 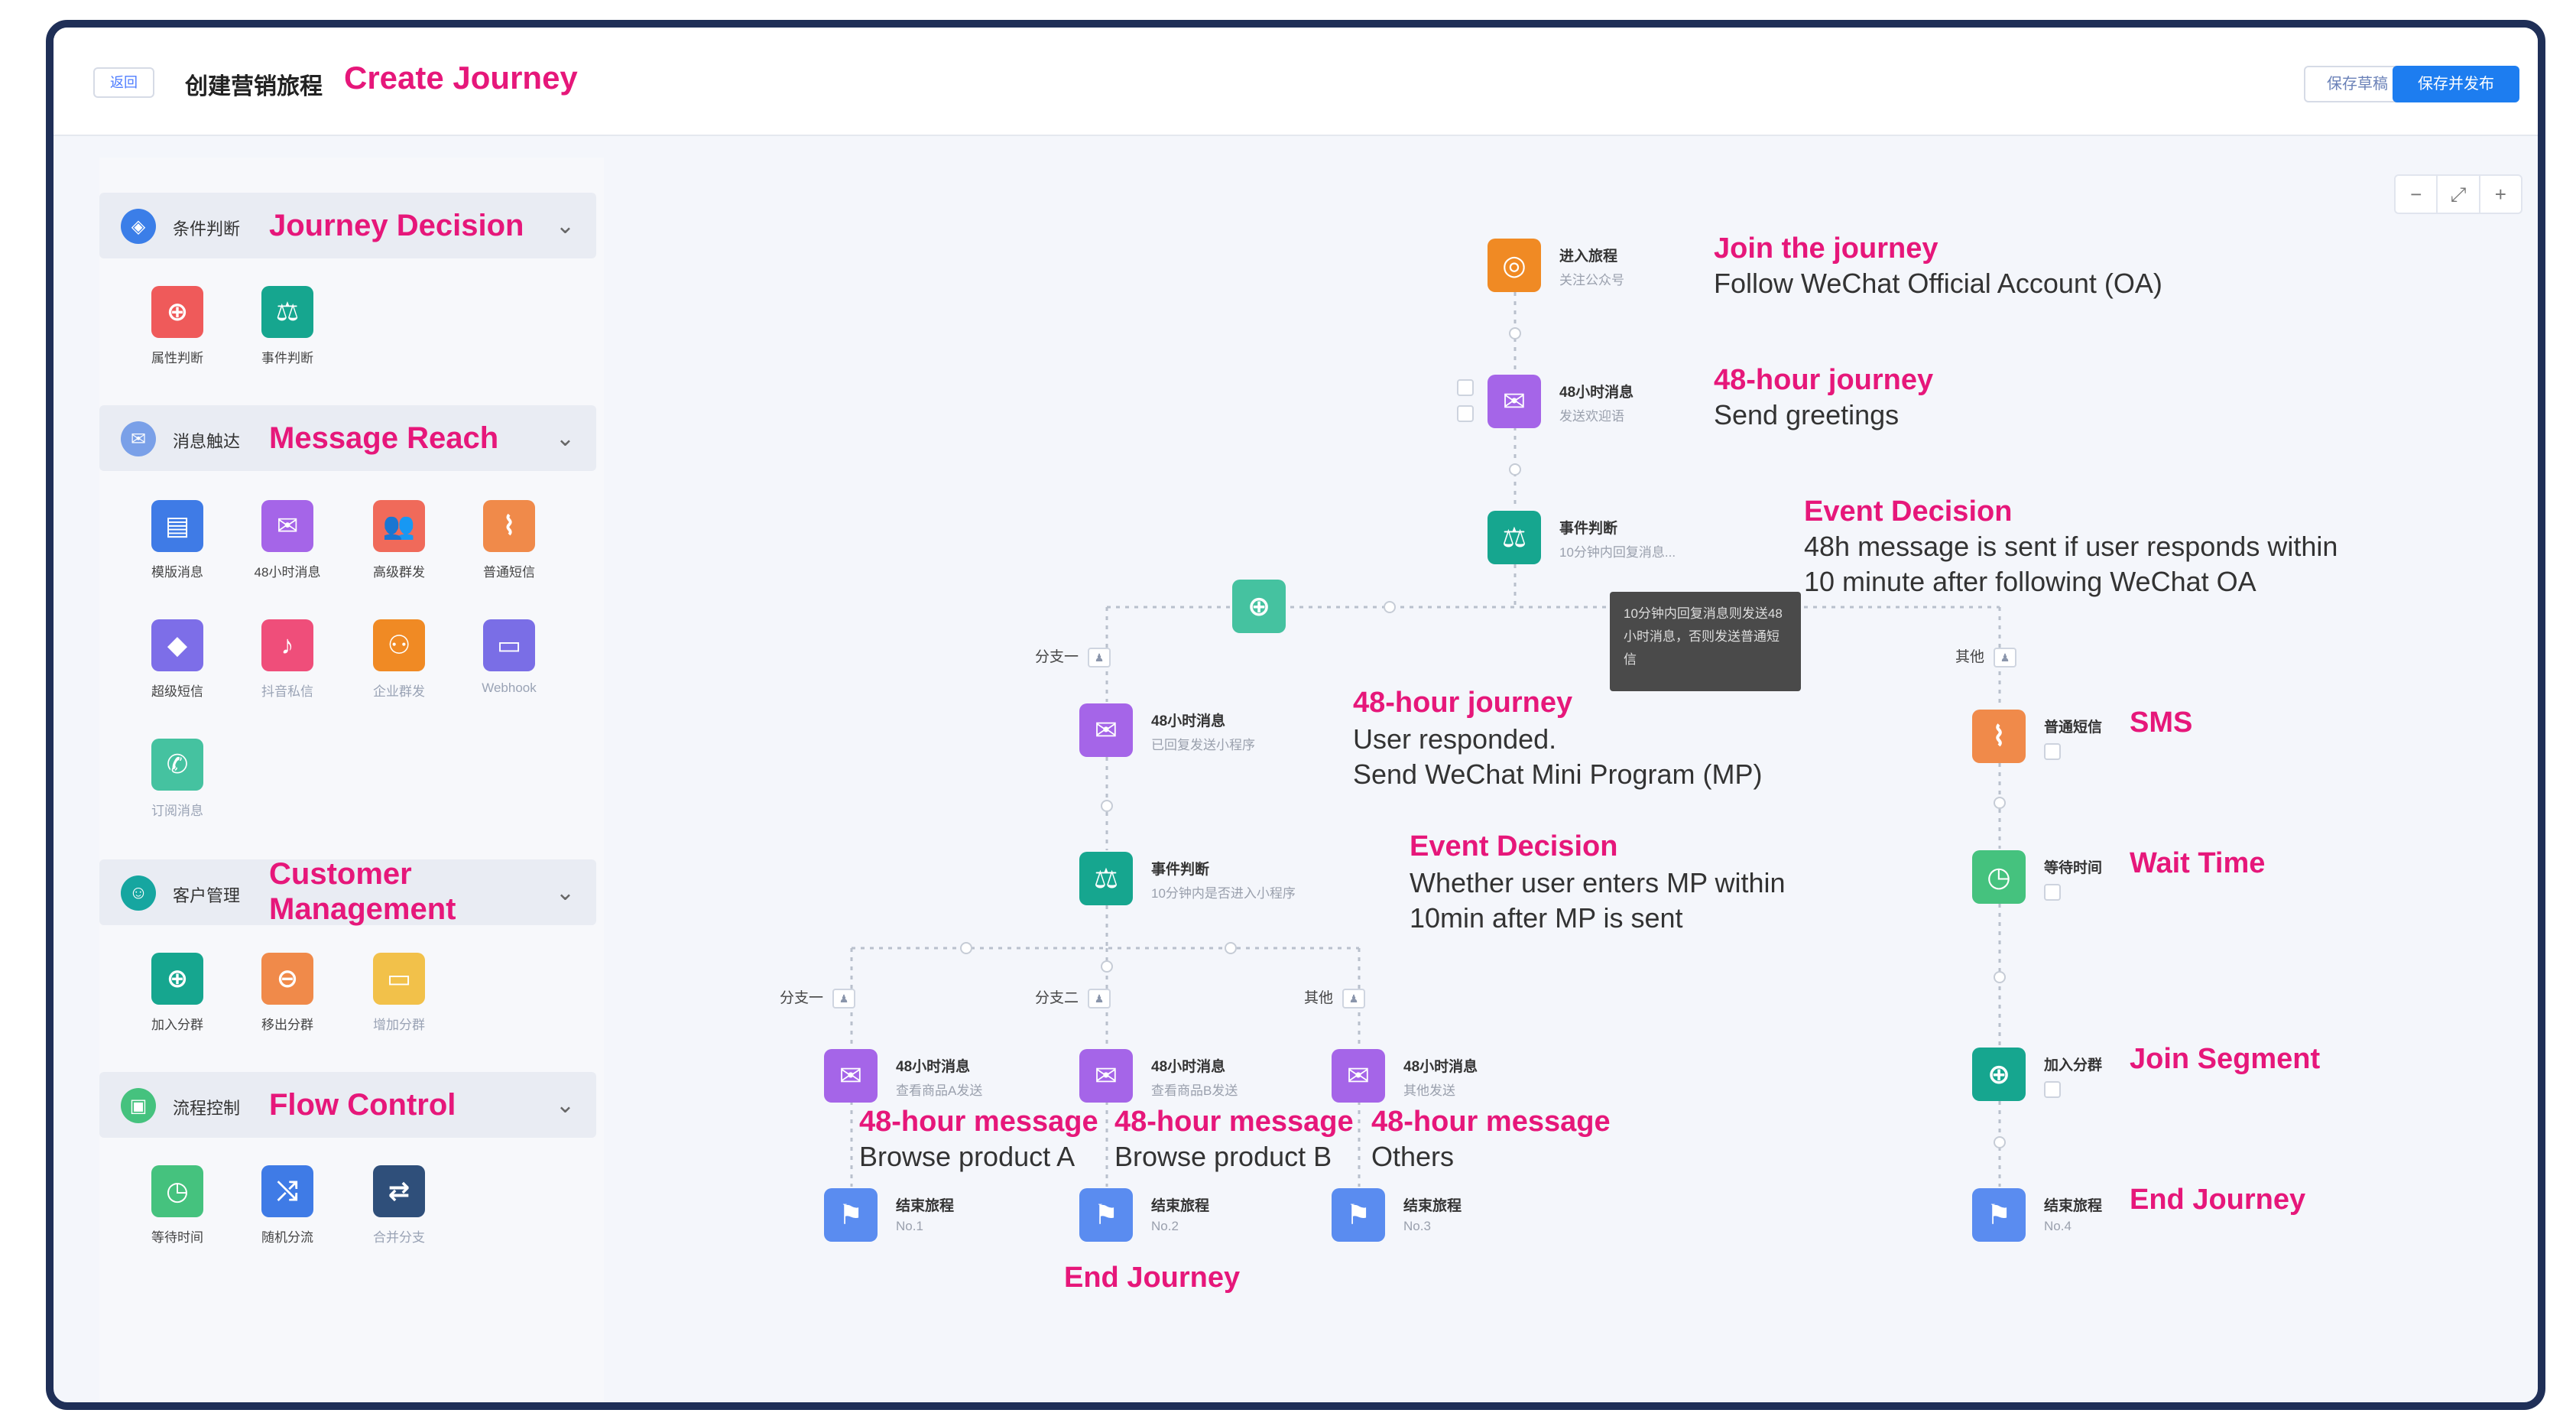 I want to click on chat-icon: ✆, so click(x=177, y=765).